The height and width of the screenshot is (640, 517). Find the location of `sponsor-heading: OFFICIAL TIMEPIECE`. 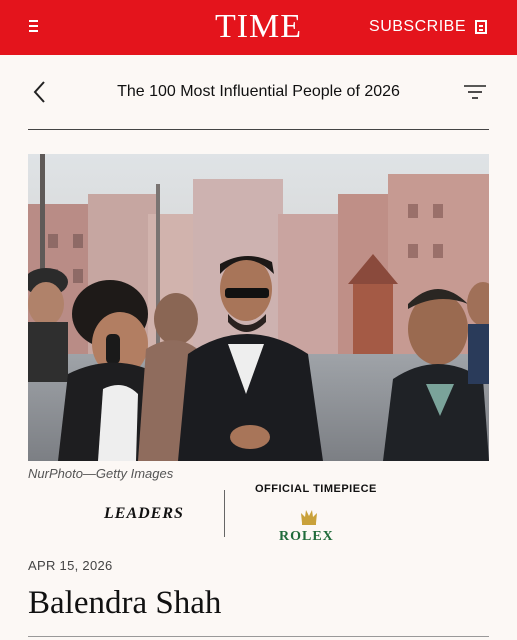

sponsor-heading: OFFICIAL TIMEPIECE is located at coordinates (316, 489).